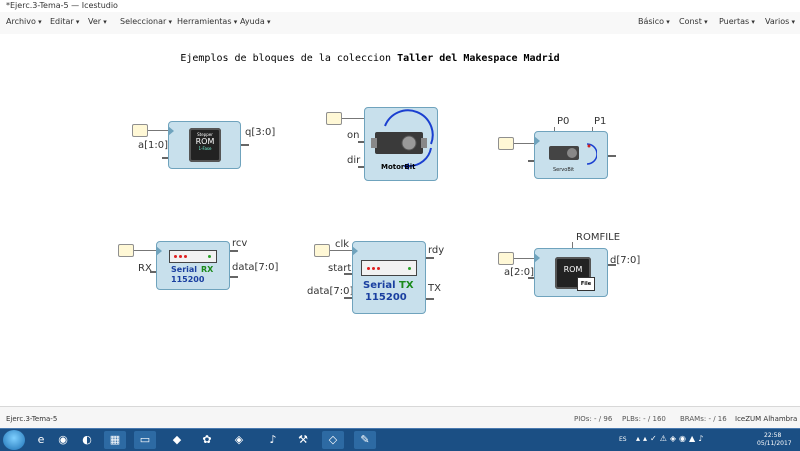  Describe the element at coordinates (780, 21) in the screenshot. I see `menu-varios: Varios` at that location.